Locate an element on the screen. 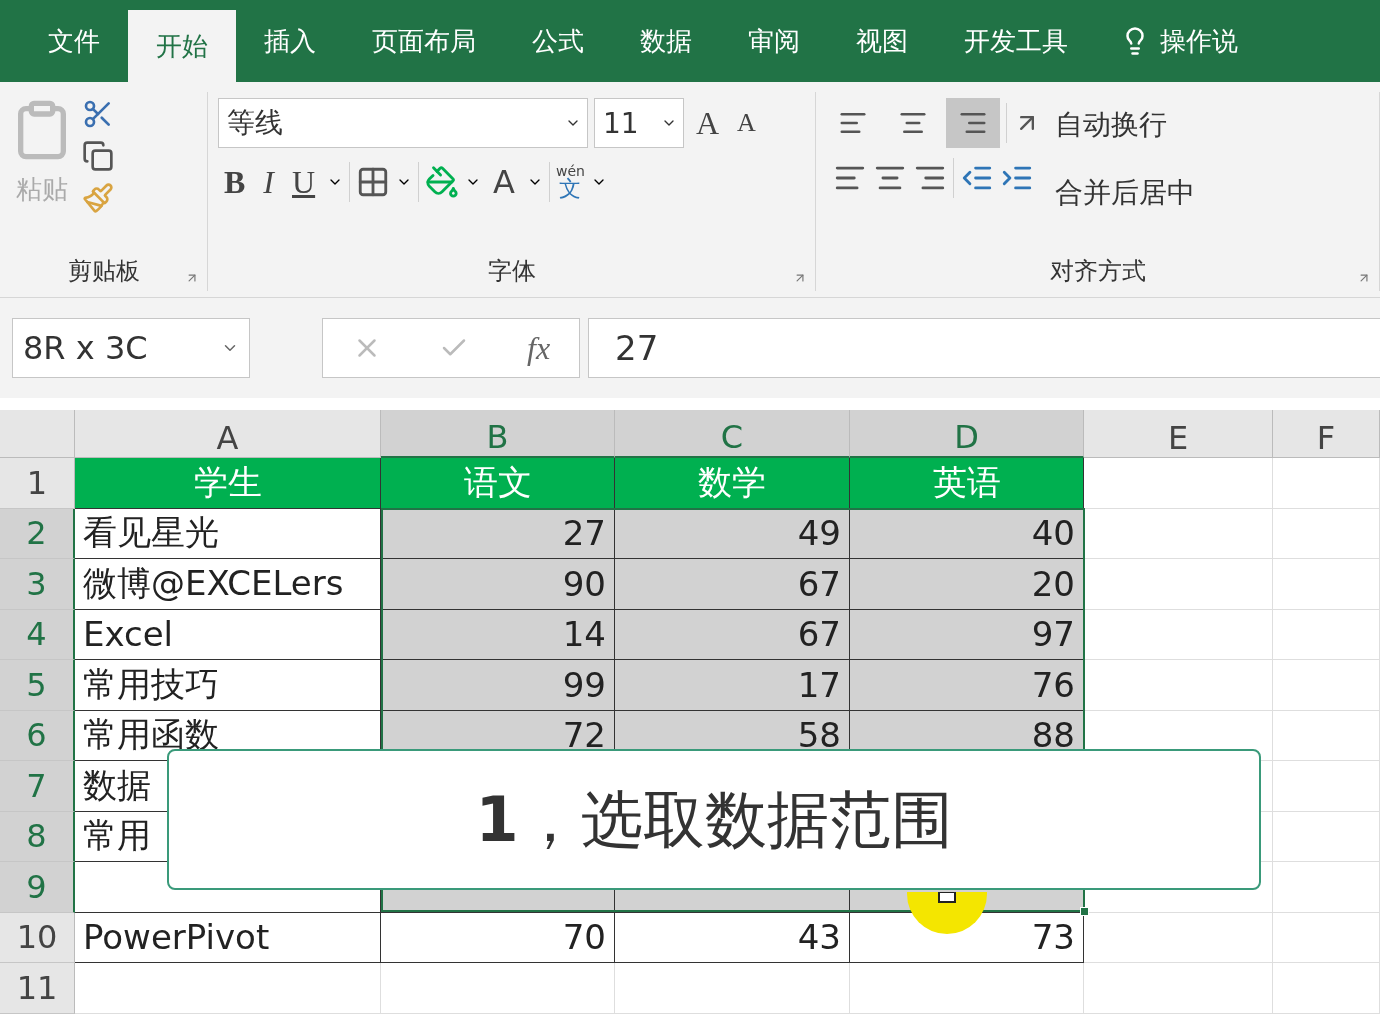  italic-button: I is located at coordinates (268, 182).